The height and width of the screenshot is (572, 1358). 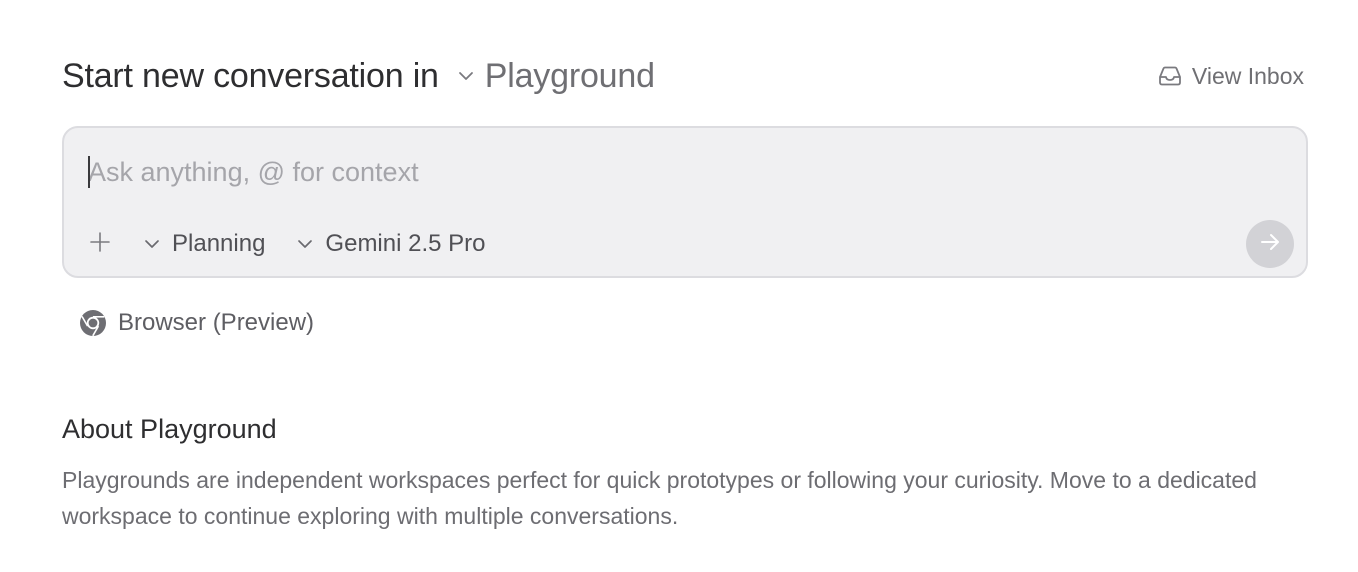 I want to click on plus-icon, so click(x=100, y=244).